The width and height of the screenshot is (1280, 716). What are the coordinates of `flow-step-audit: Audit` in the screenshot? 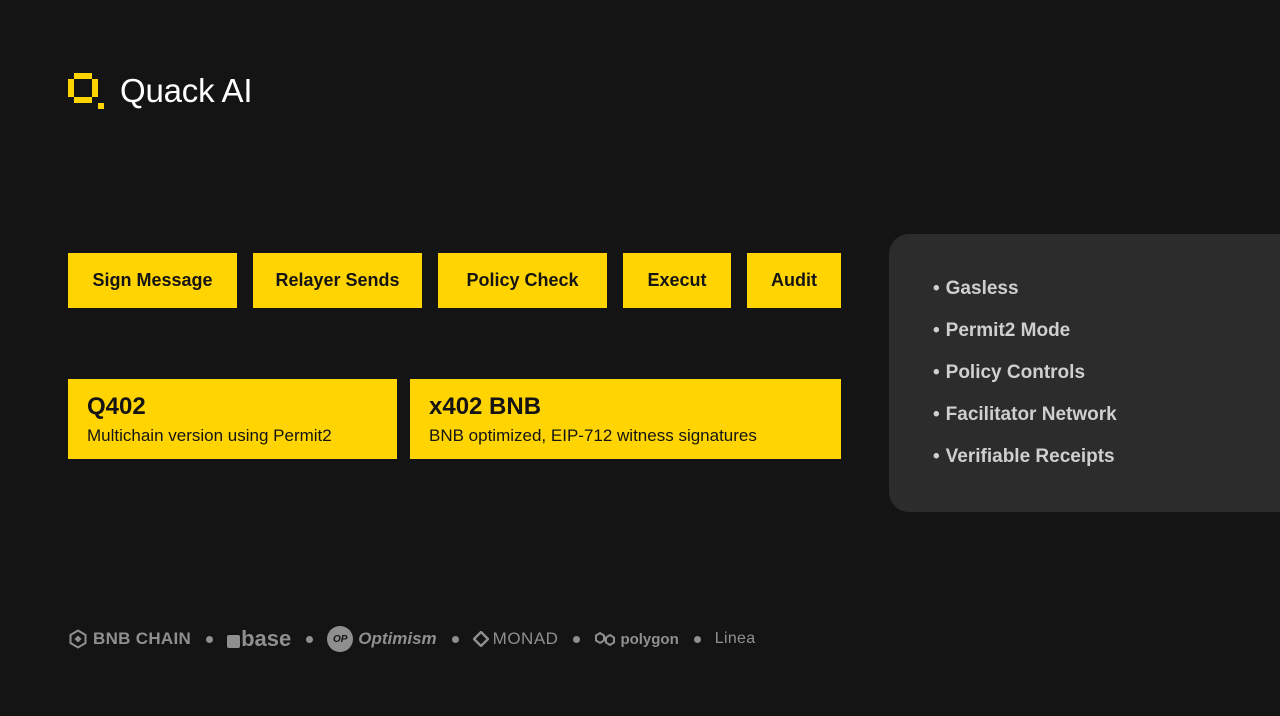 It's located at (794, 280).